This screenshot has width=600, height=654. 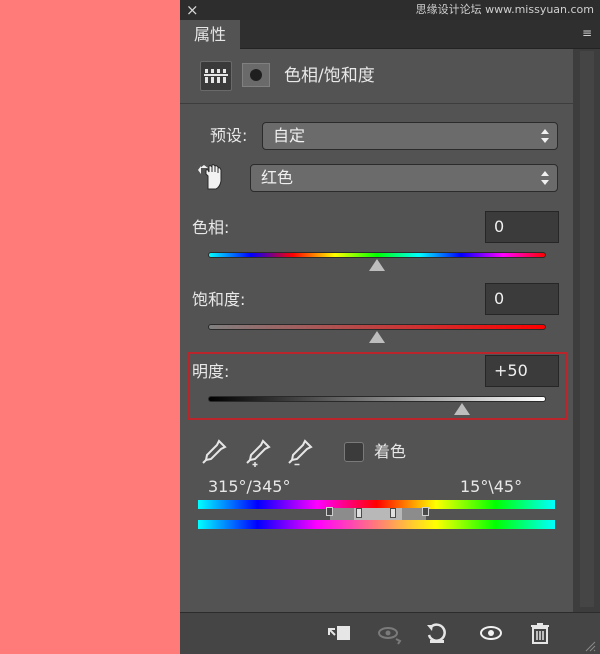 I want to click on saturation-label: 饱和度:, so click(x=219, y=299).